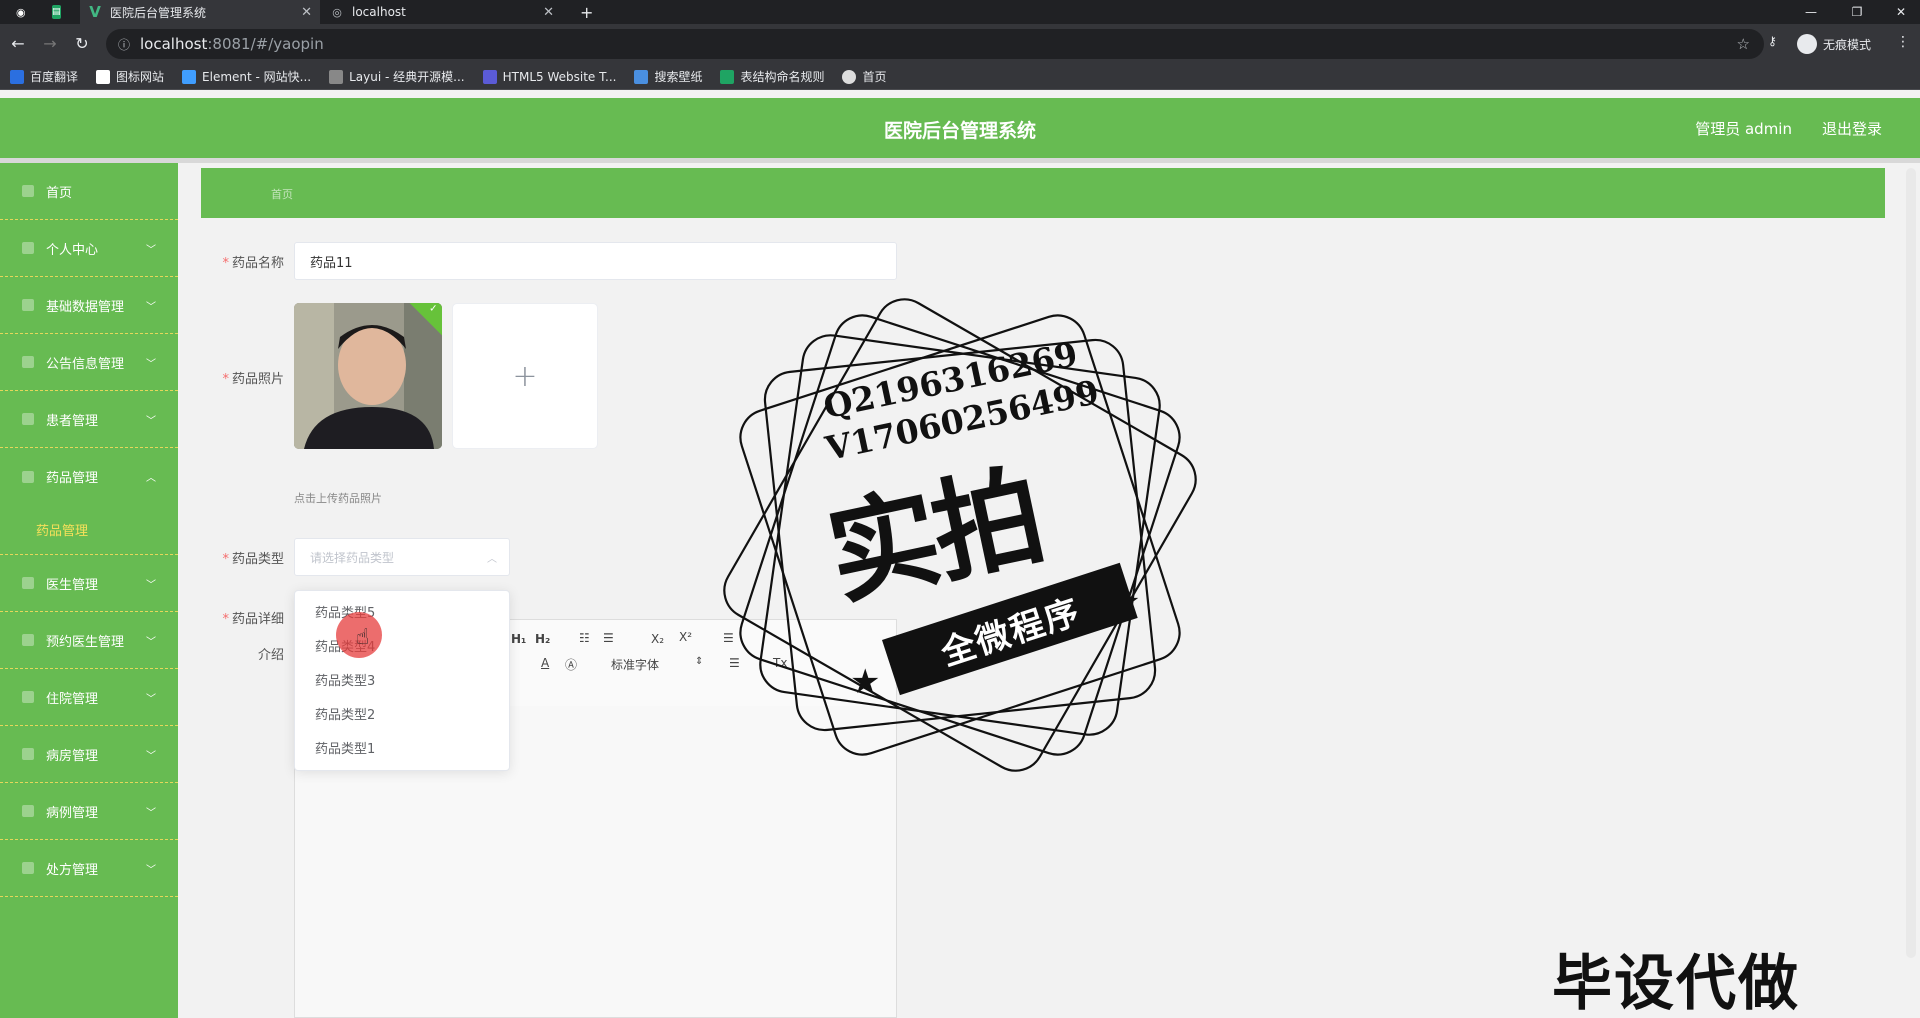 This screenshot has height=1018, width=1920. What do you see at coordinates (1911, 563) in the screenshot?
I see `page-scrollbar` at bounding box center [1911, 563].